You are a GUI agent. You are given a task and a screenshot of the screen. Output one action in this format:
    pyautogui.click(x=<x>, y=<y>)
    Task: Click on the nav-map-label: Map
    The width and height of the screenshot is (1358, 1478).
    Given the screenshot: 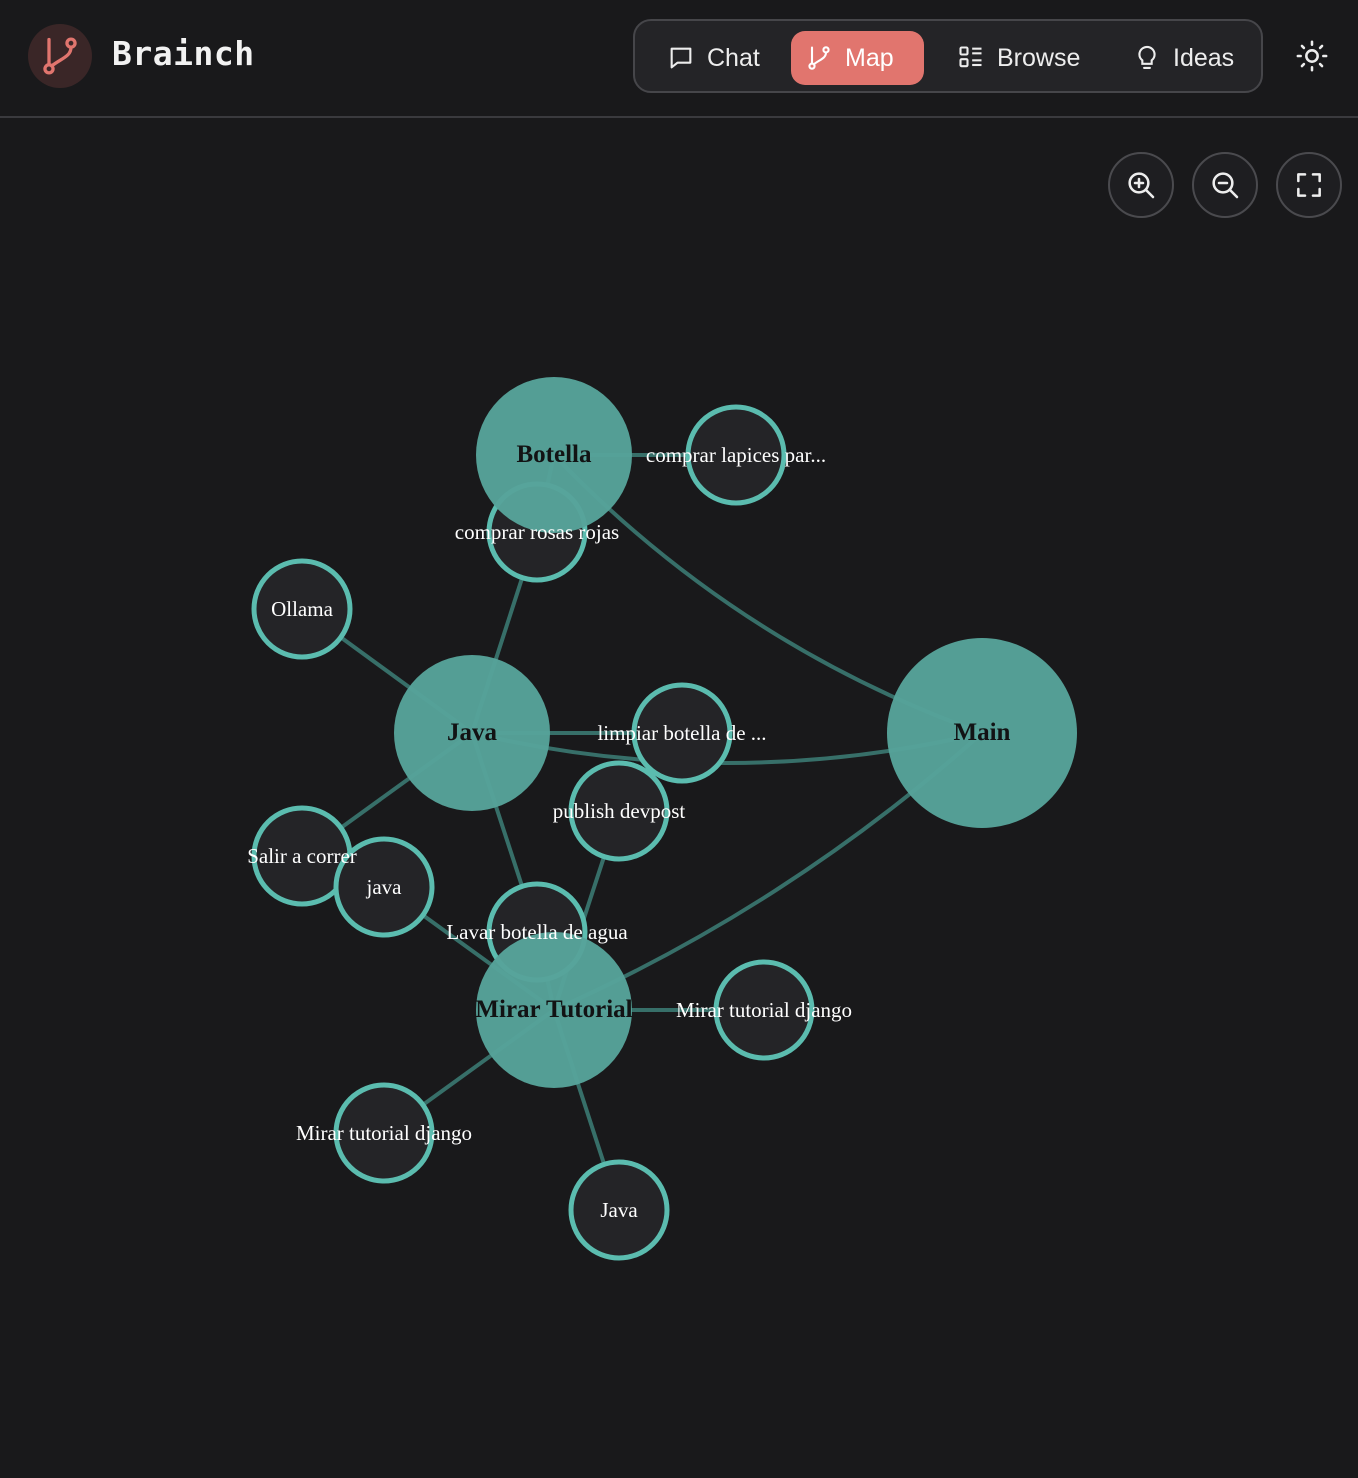 What is the action you would take?
    pyautogui.click(x=869, y=57)
    